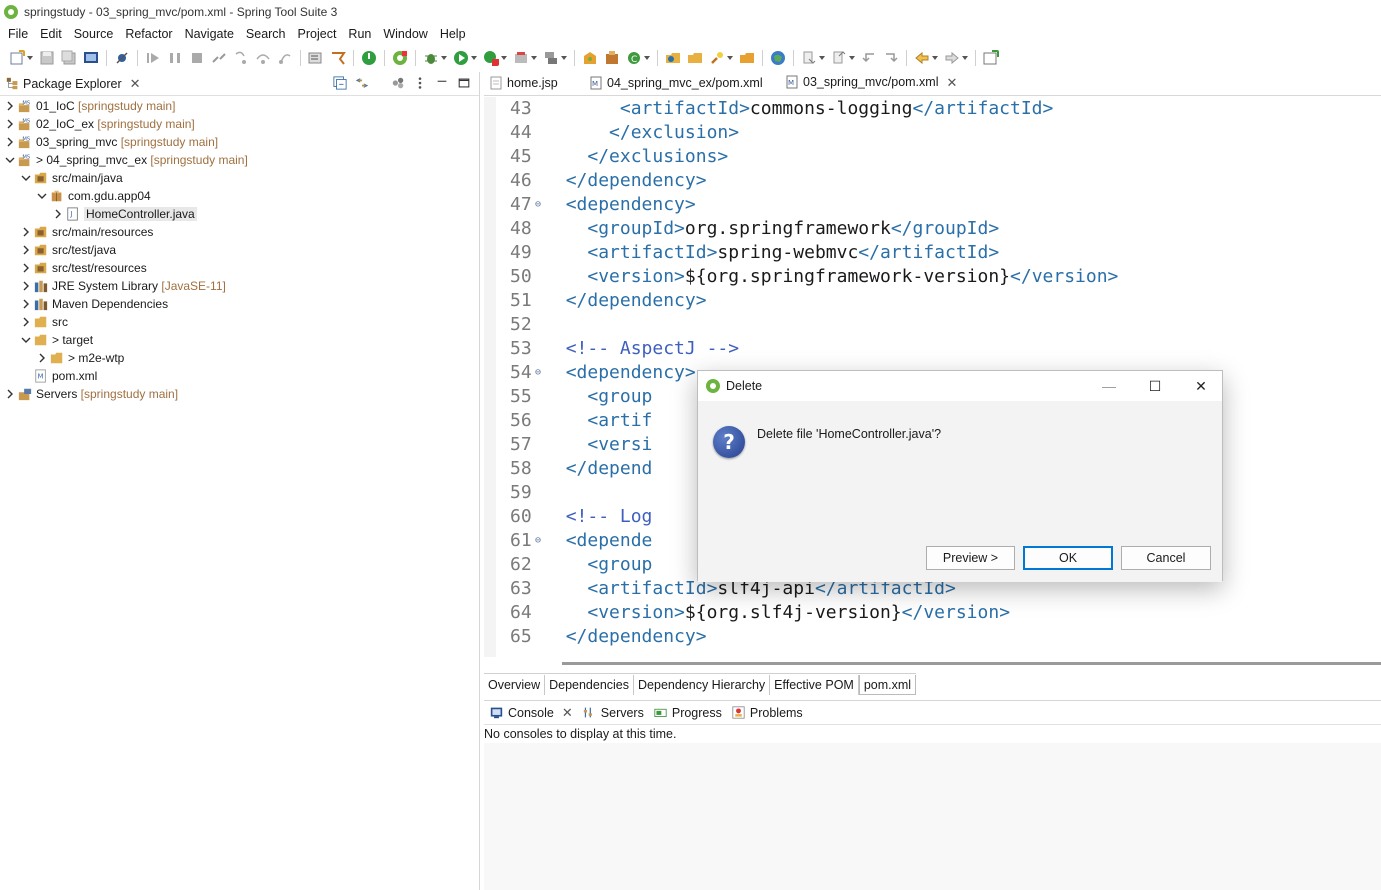 The height and width of the screenshot is (890, 1381). Describe the element at coordinates (340, 83) in the screenshot. I see `collapse-all-icon` at that location.